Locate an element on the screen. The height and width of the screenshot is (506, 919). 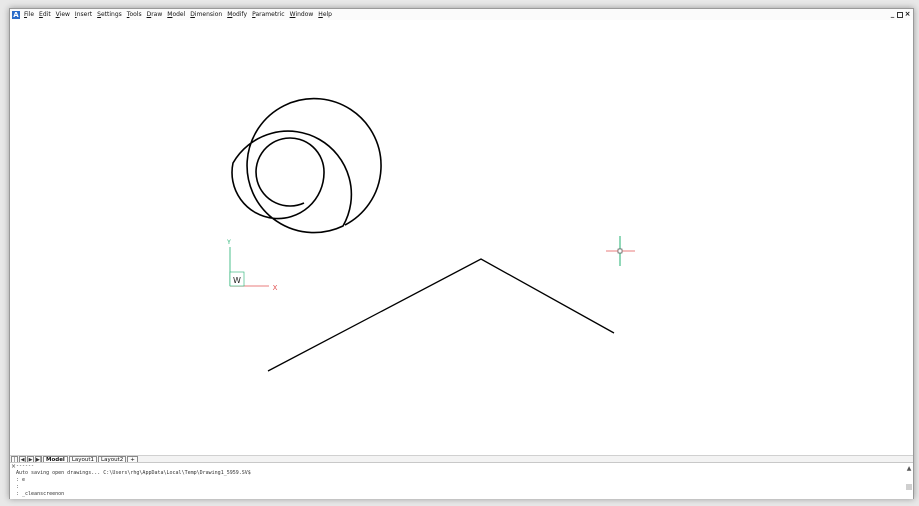
menu-dimension: Dimension is located at coordinates (206, 14).